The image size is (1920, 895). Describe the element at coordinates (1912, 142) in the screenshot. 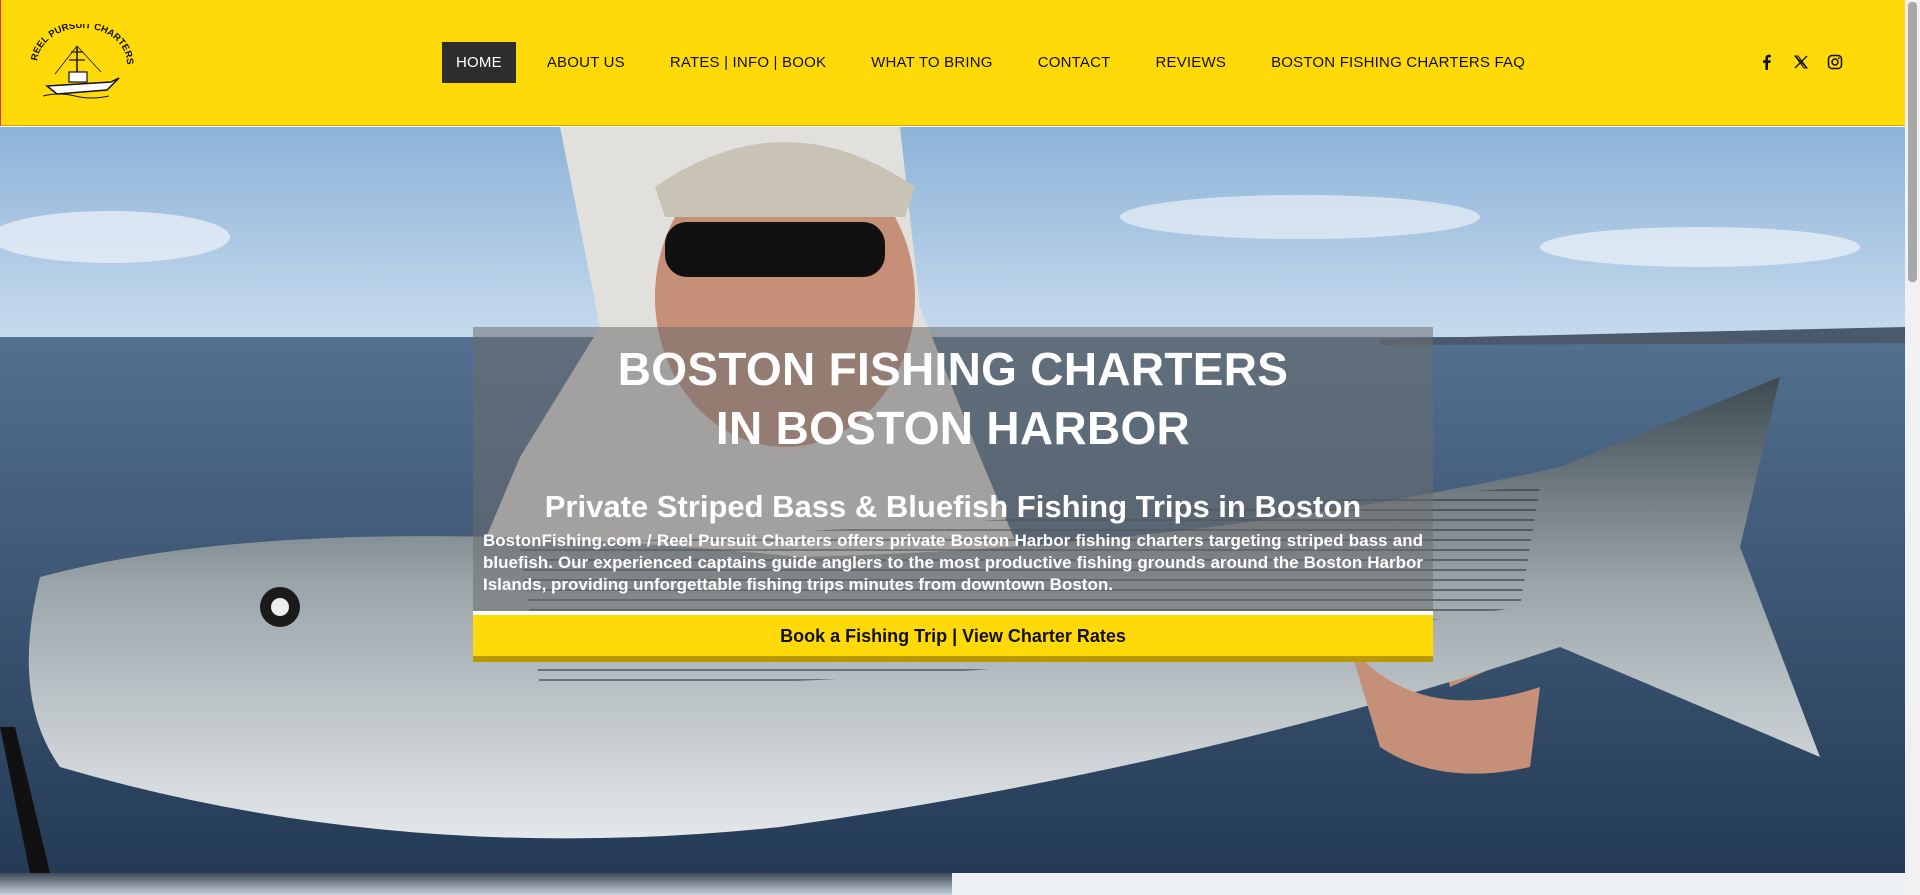

I see `scrollbar-thumb` at that location.